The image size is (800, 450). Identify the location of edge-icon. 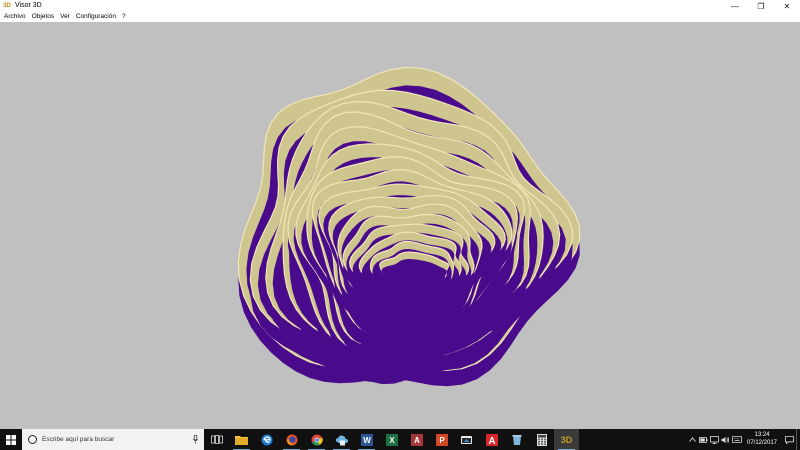
(266, 439).